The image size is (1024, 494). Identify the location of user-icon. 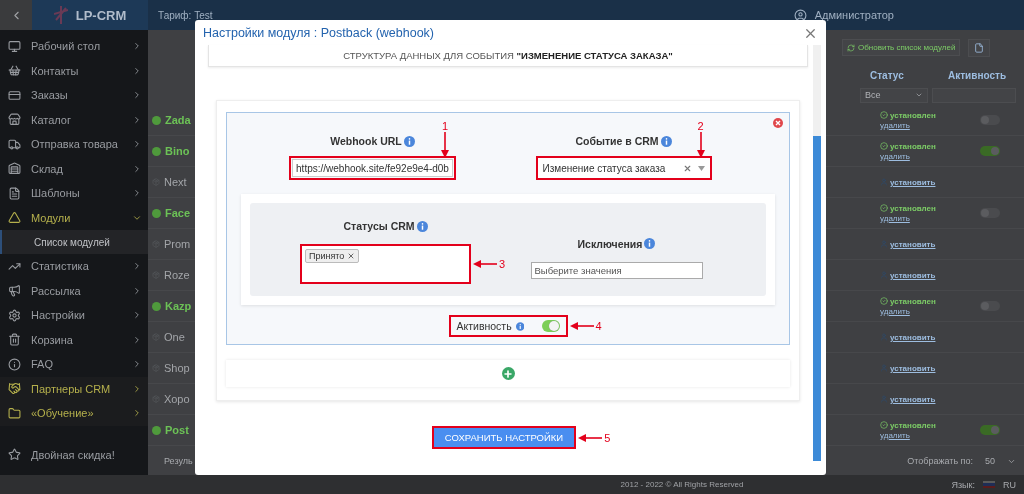
(800, 15).